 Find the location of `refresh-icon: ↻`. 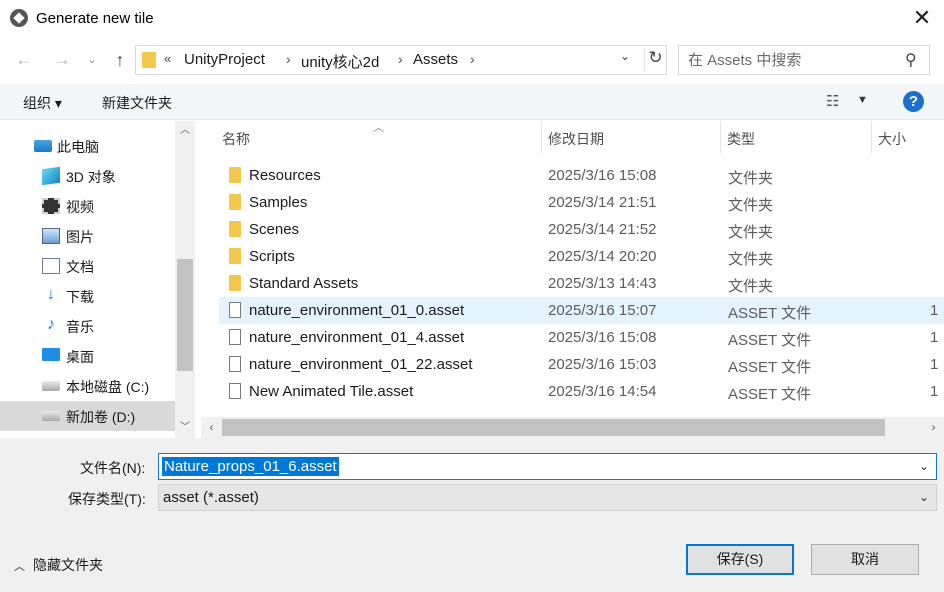

refresh-icon: ↻ is located at coordinates (655, 60).